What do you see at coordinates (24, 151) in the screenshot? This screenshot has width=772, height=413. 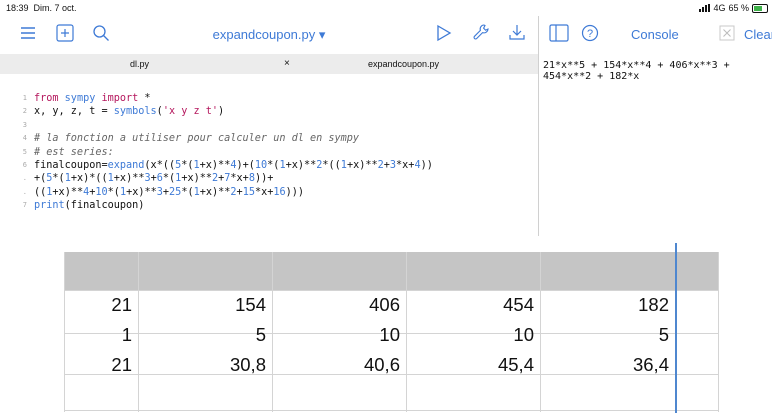 I see `line-number: 5` at bounding box center [24, 151].